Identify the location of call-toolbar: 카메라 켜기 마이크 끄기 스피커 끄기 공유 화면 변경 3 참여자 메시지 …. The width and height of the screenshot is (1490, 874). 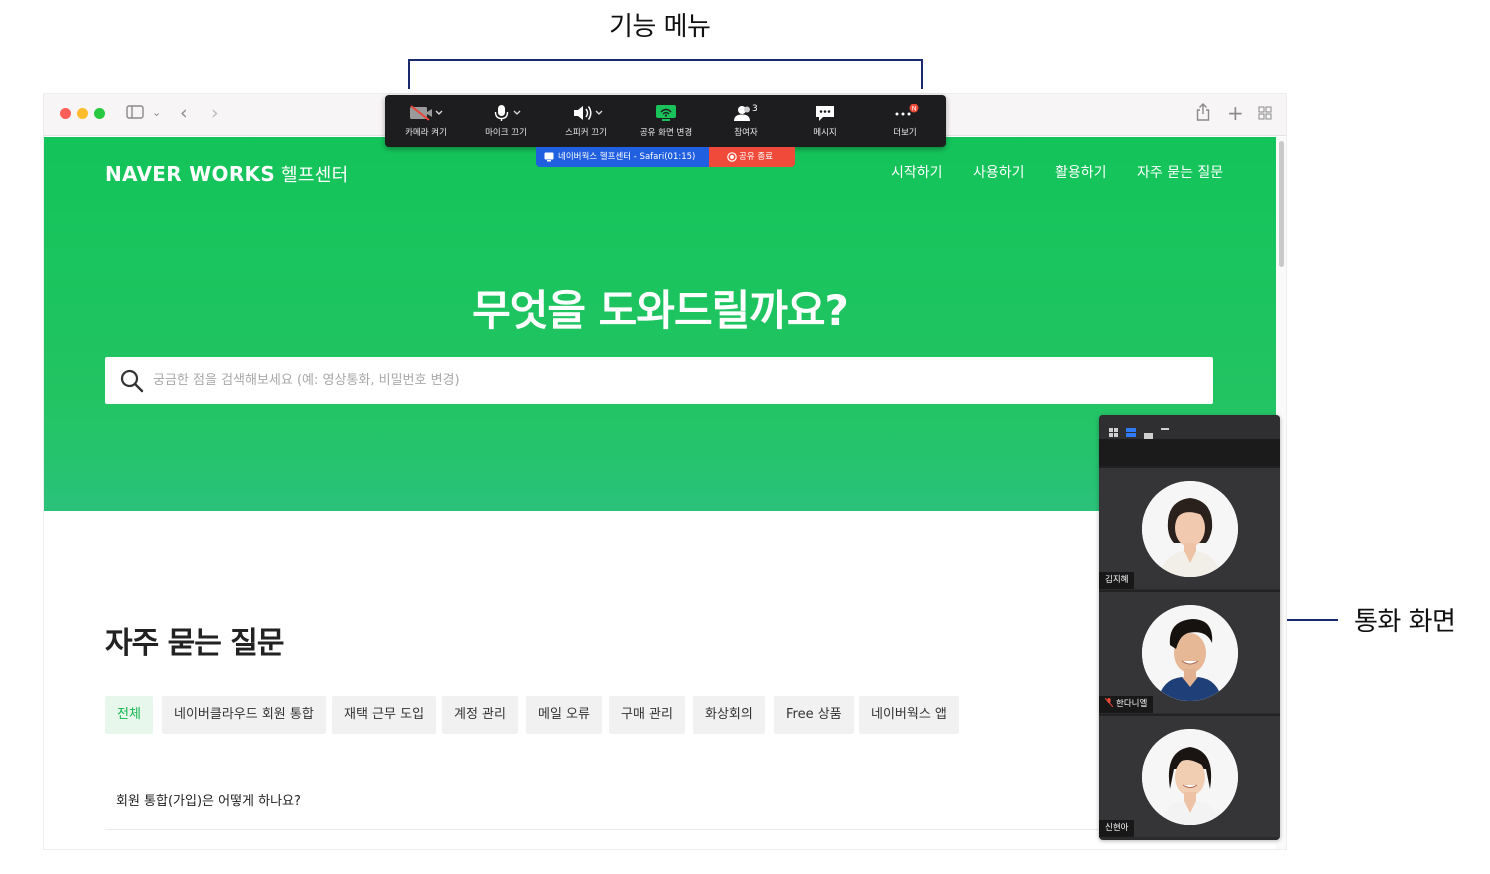
(665, 121).